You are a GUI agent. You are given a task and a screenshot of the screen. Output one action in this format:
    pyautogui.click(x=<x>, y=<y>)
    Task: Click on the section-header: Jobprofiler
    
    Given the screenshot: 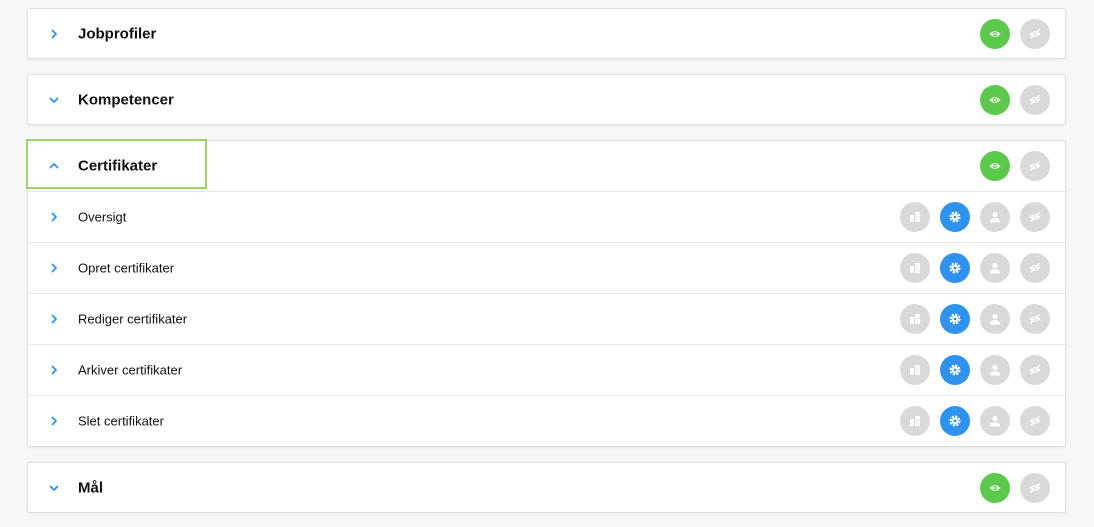 What is the action you would take?
    pyautogui.click(x=546, y=34)
    